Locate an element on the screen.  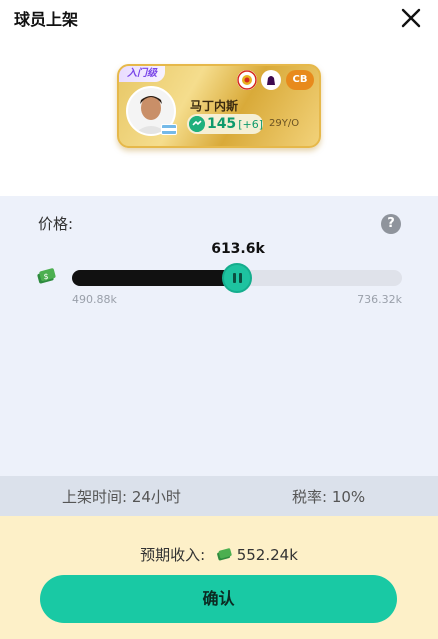
price-slider is located at coordinates (237, 278).